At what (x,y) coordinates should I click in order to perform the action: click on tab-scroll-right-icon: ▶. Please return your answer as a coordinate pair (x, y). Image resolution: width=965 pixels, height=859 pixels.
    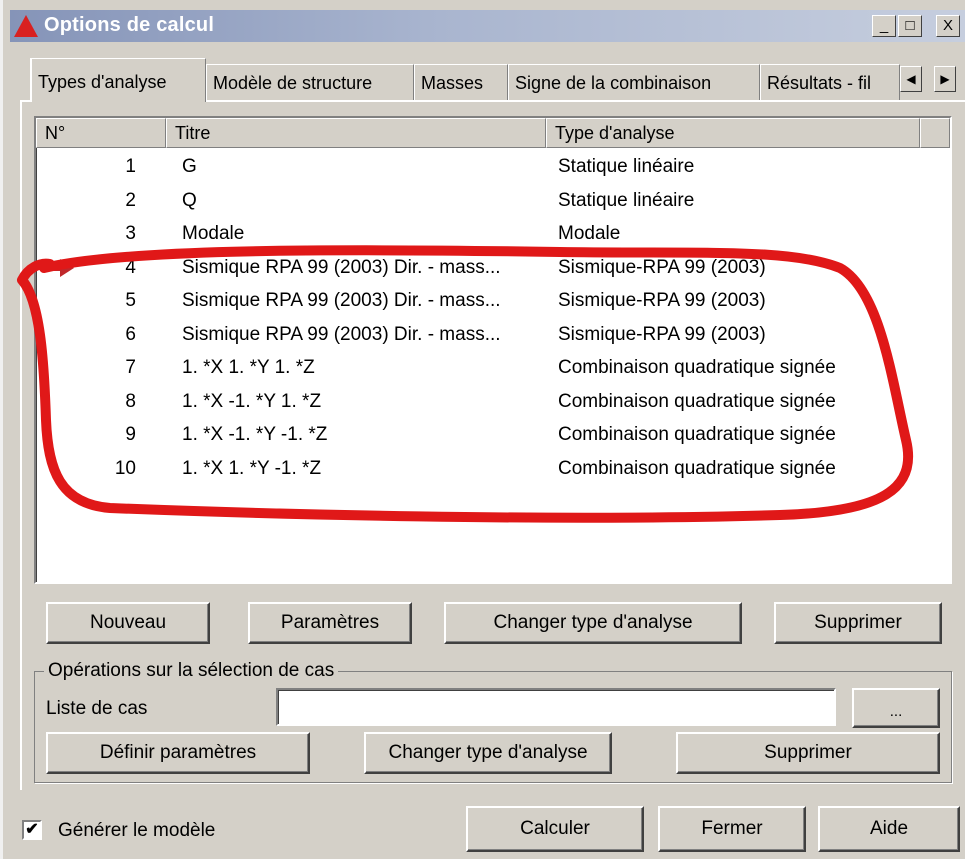
    Looking at the image, I should click on (945, 79).